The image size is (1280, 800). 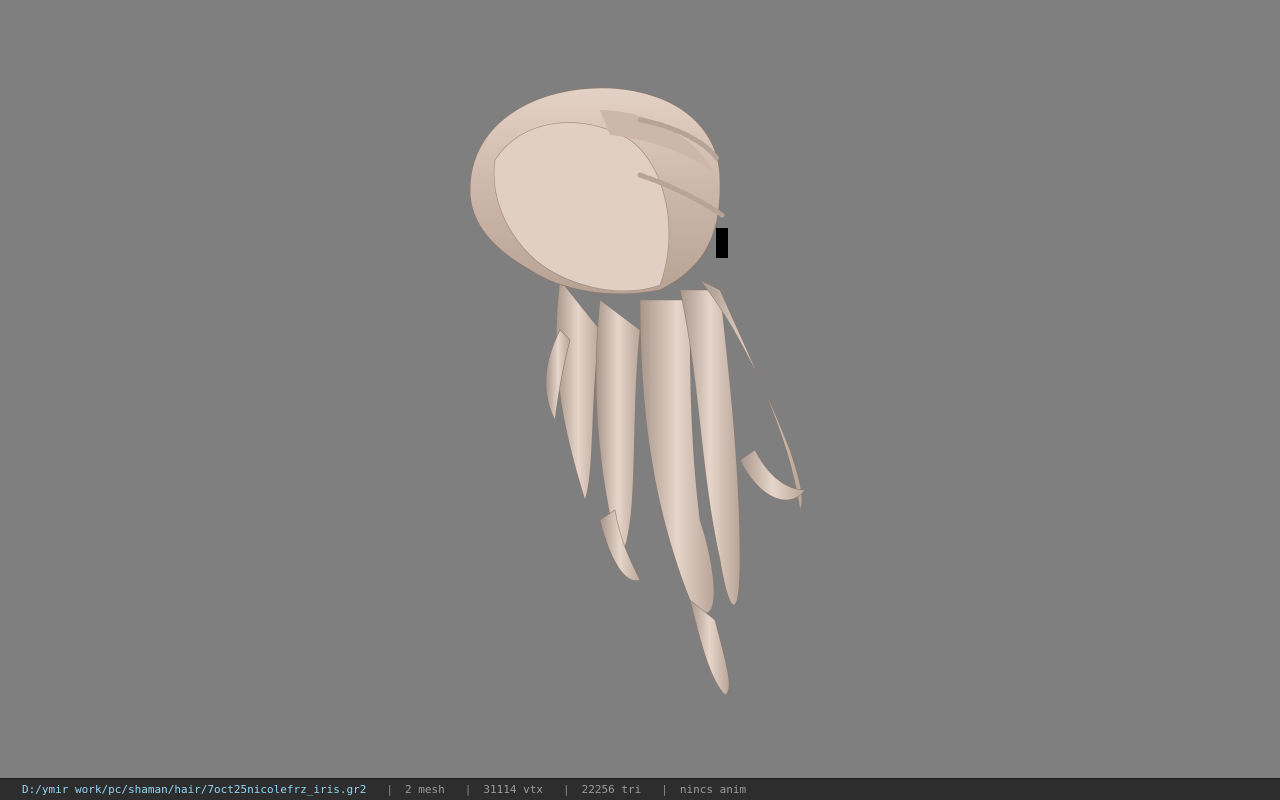 I want to click on animation-status: nincs anim, so click(x=713, y=789).